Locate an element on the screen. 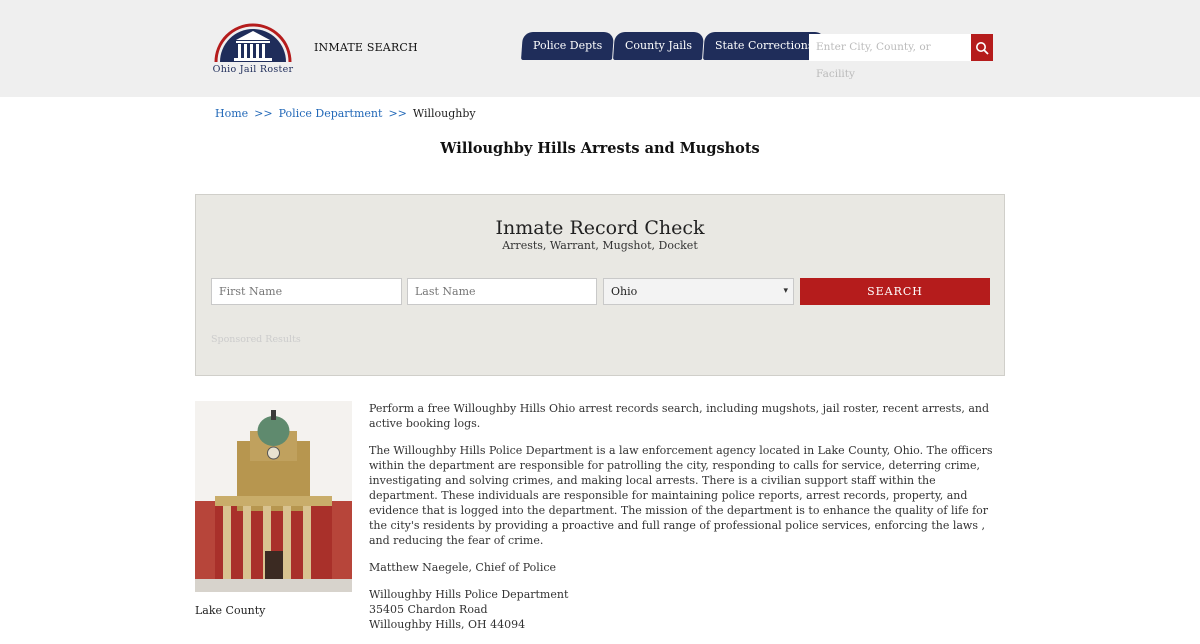 The image size is (1200, 644). tab-label: County Jails is located at coordinates (659, 45).